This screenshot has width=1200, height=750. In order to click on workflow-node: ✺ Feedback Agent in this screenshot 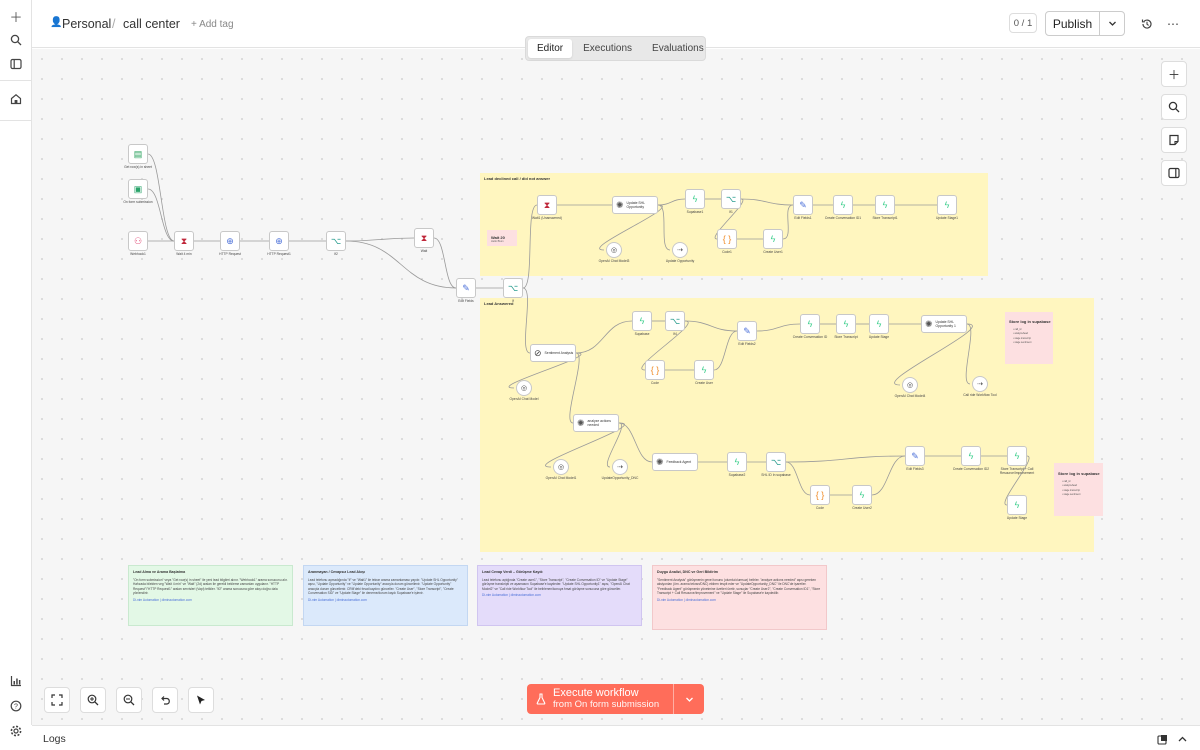, I will do `click(675, 462)`.